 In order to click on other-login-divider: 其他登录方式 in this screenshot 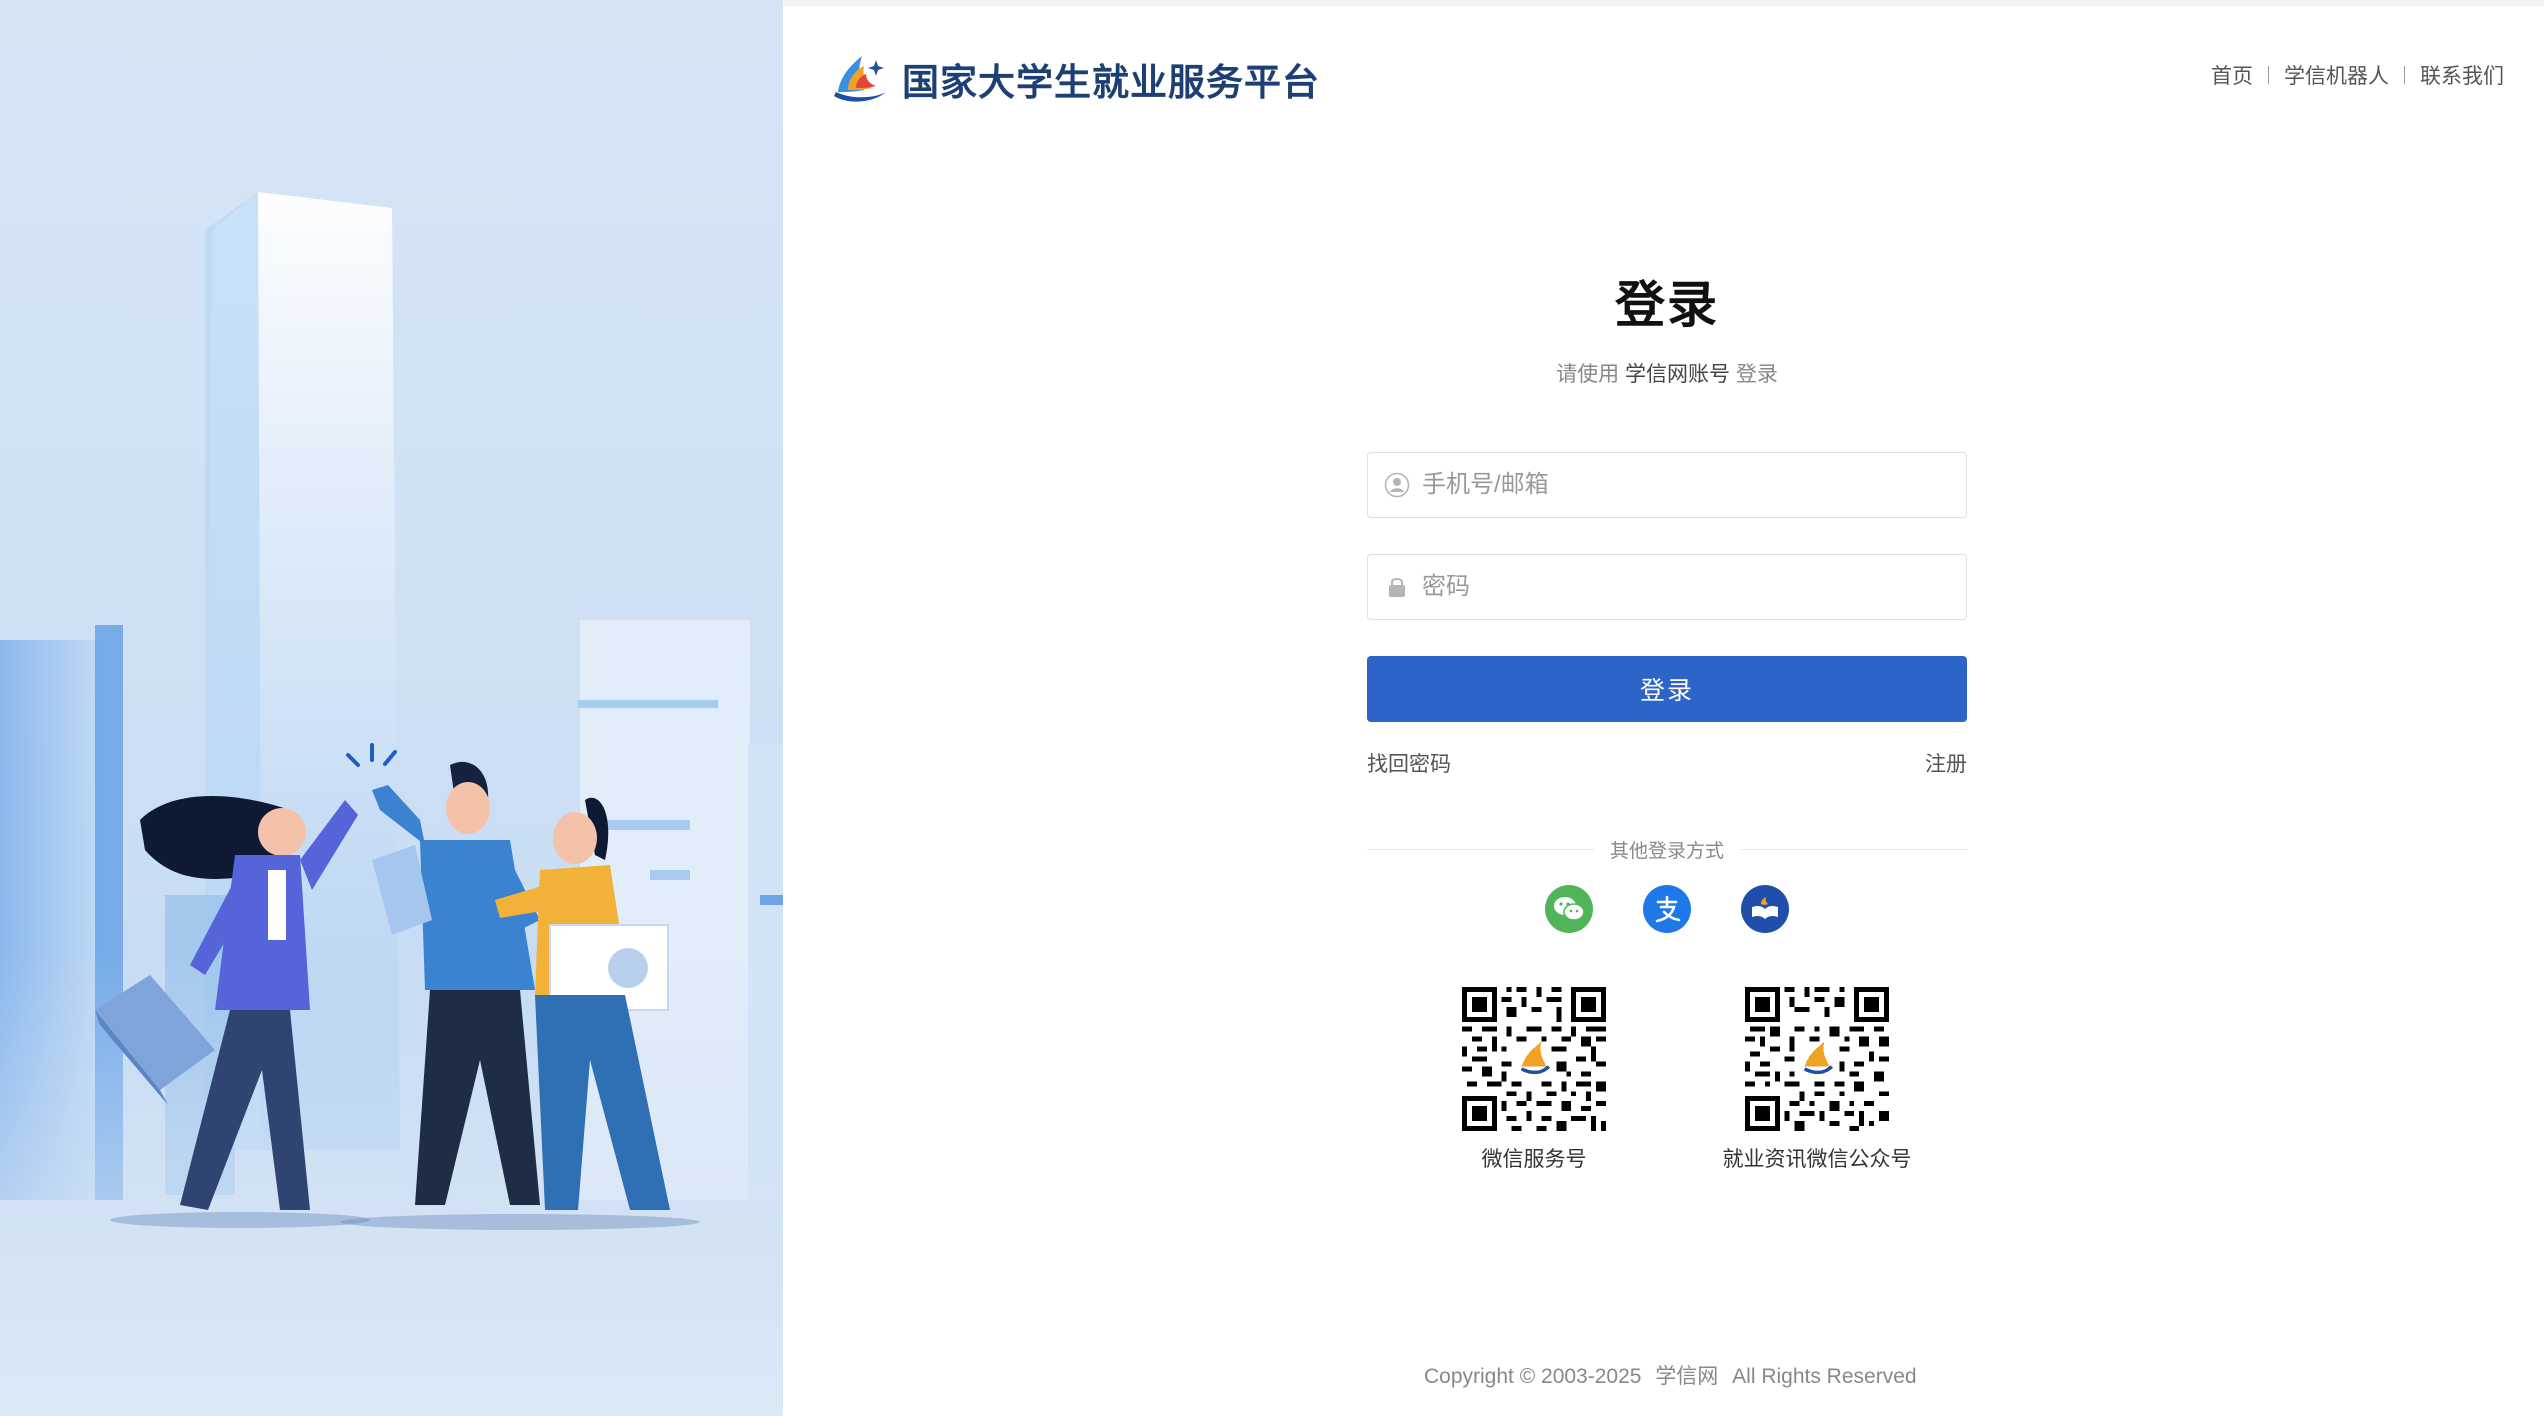, I will do `click(1667, 849)`.